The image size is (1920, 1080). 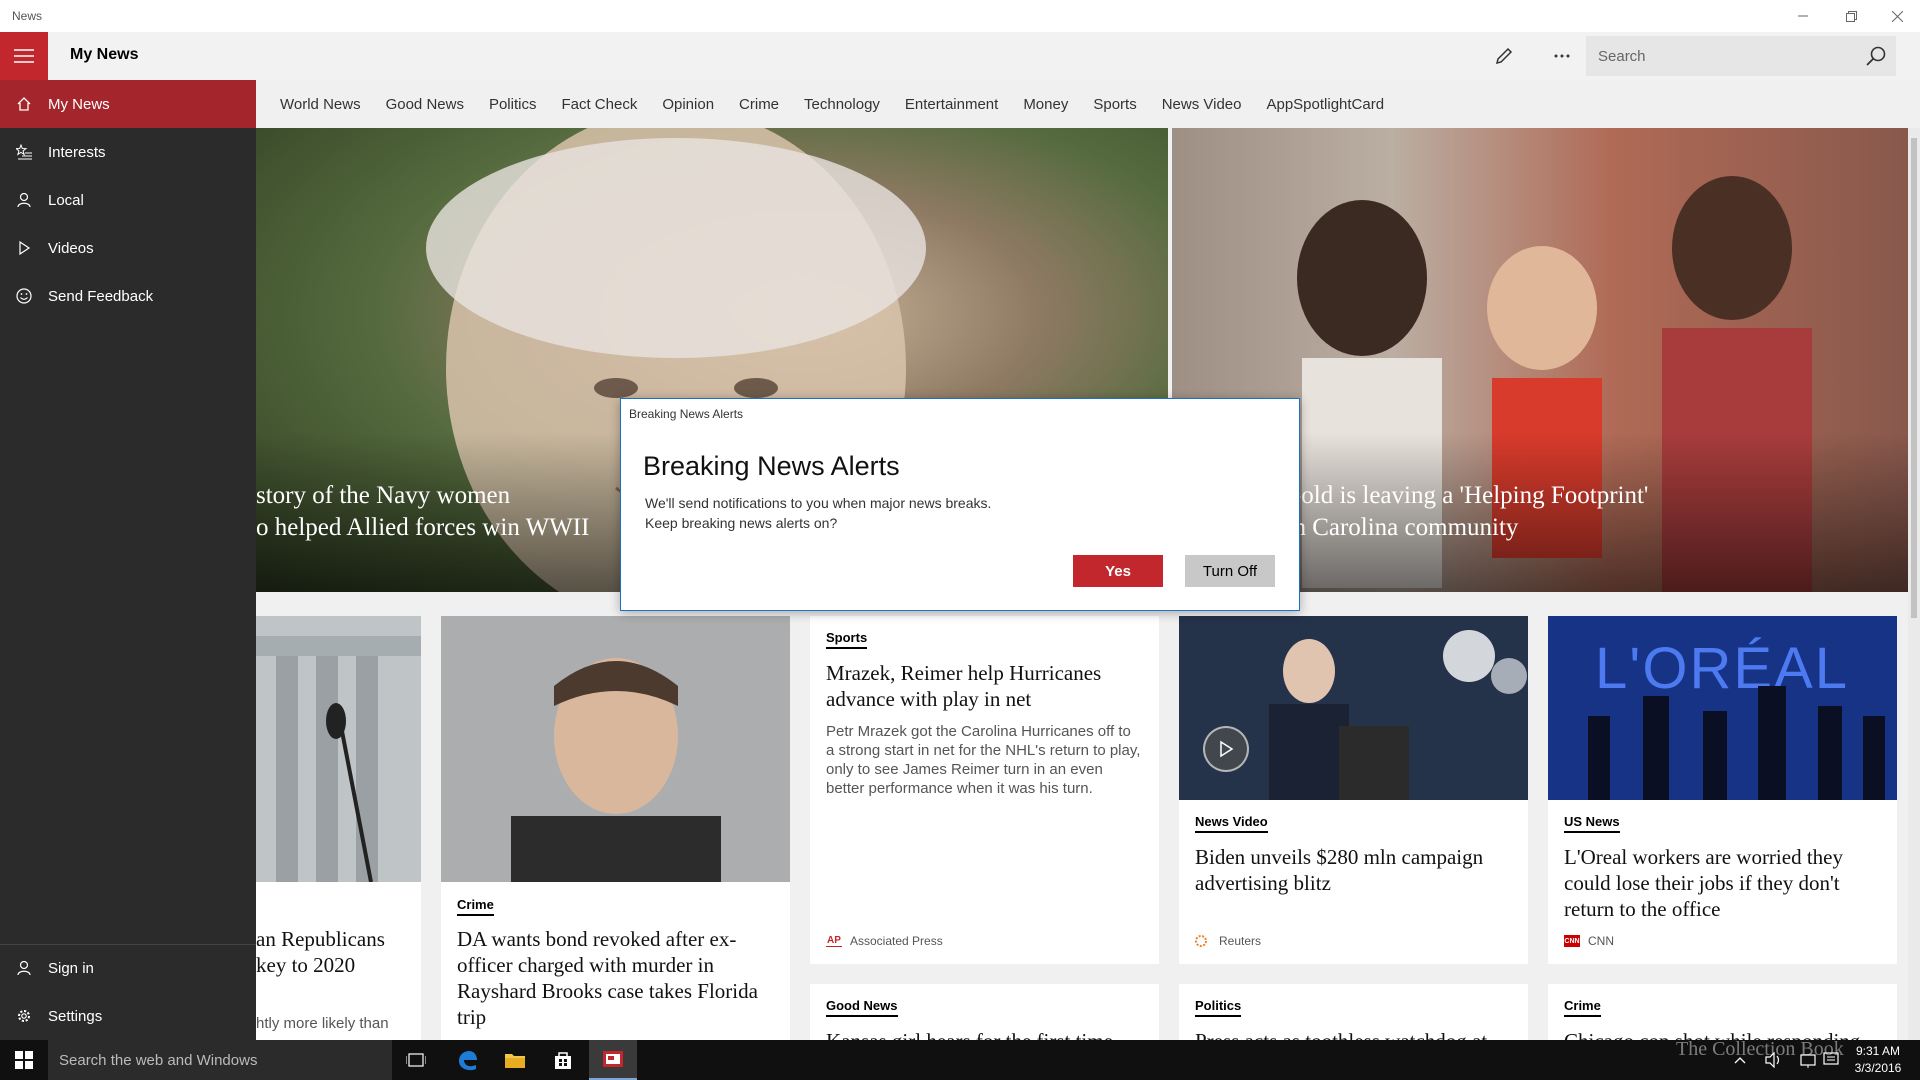 I want to click on more-icon, so click(x=1562, y=56).